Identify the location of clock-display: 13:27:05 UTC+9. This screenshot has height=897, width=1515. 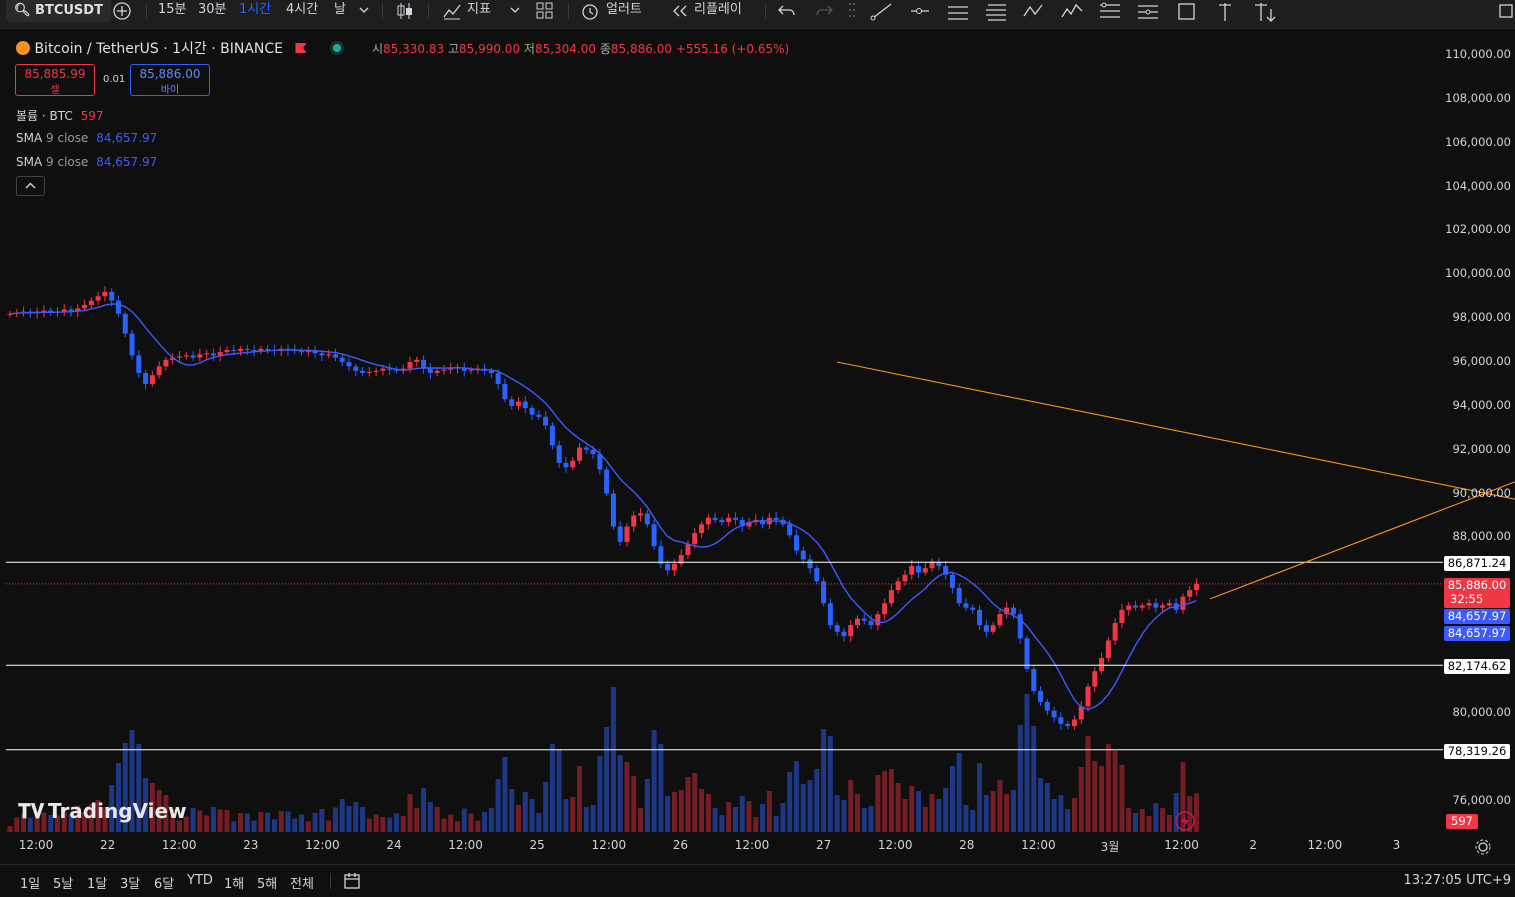
(1457, 880).